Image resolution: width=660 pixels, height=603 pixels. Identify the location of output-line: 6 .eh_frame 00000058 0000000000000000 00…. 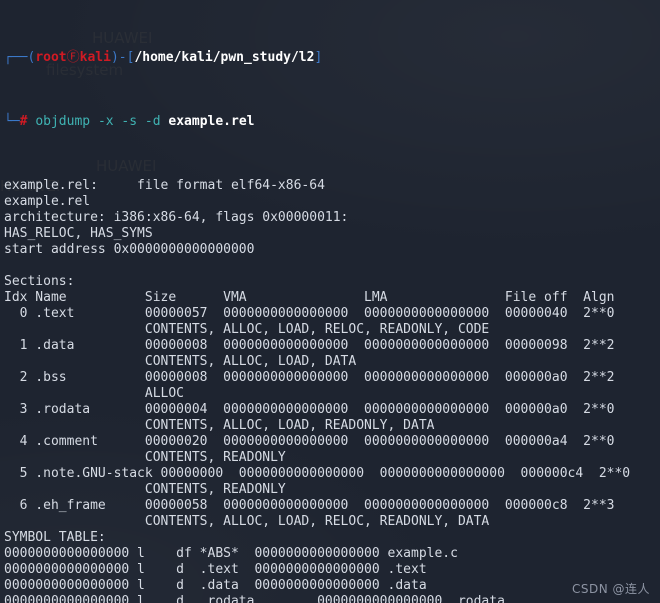
(309, 505).